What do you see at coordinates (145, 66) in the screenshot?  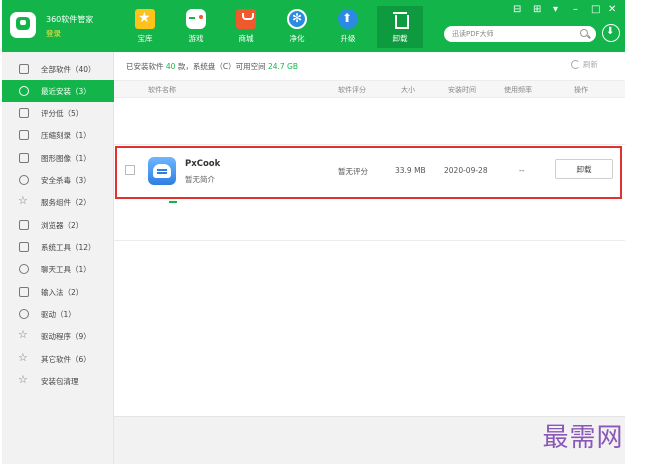 I see `summary-prefix: 已安装软件` at bounding box center [145, 66].